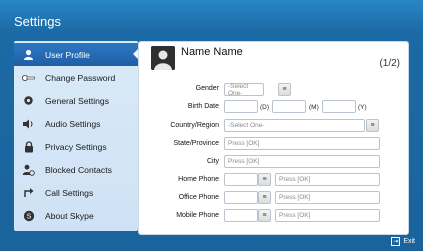  What do you see at coordinates (241, 106) in the screenshot?
I see `birth-day-field` at bounding box center [241, 106].